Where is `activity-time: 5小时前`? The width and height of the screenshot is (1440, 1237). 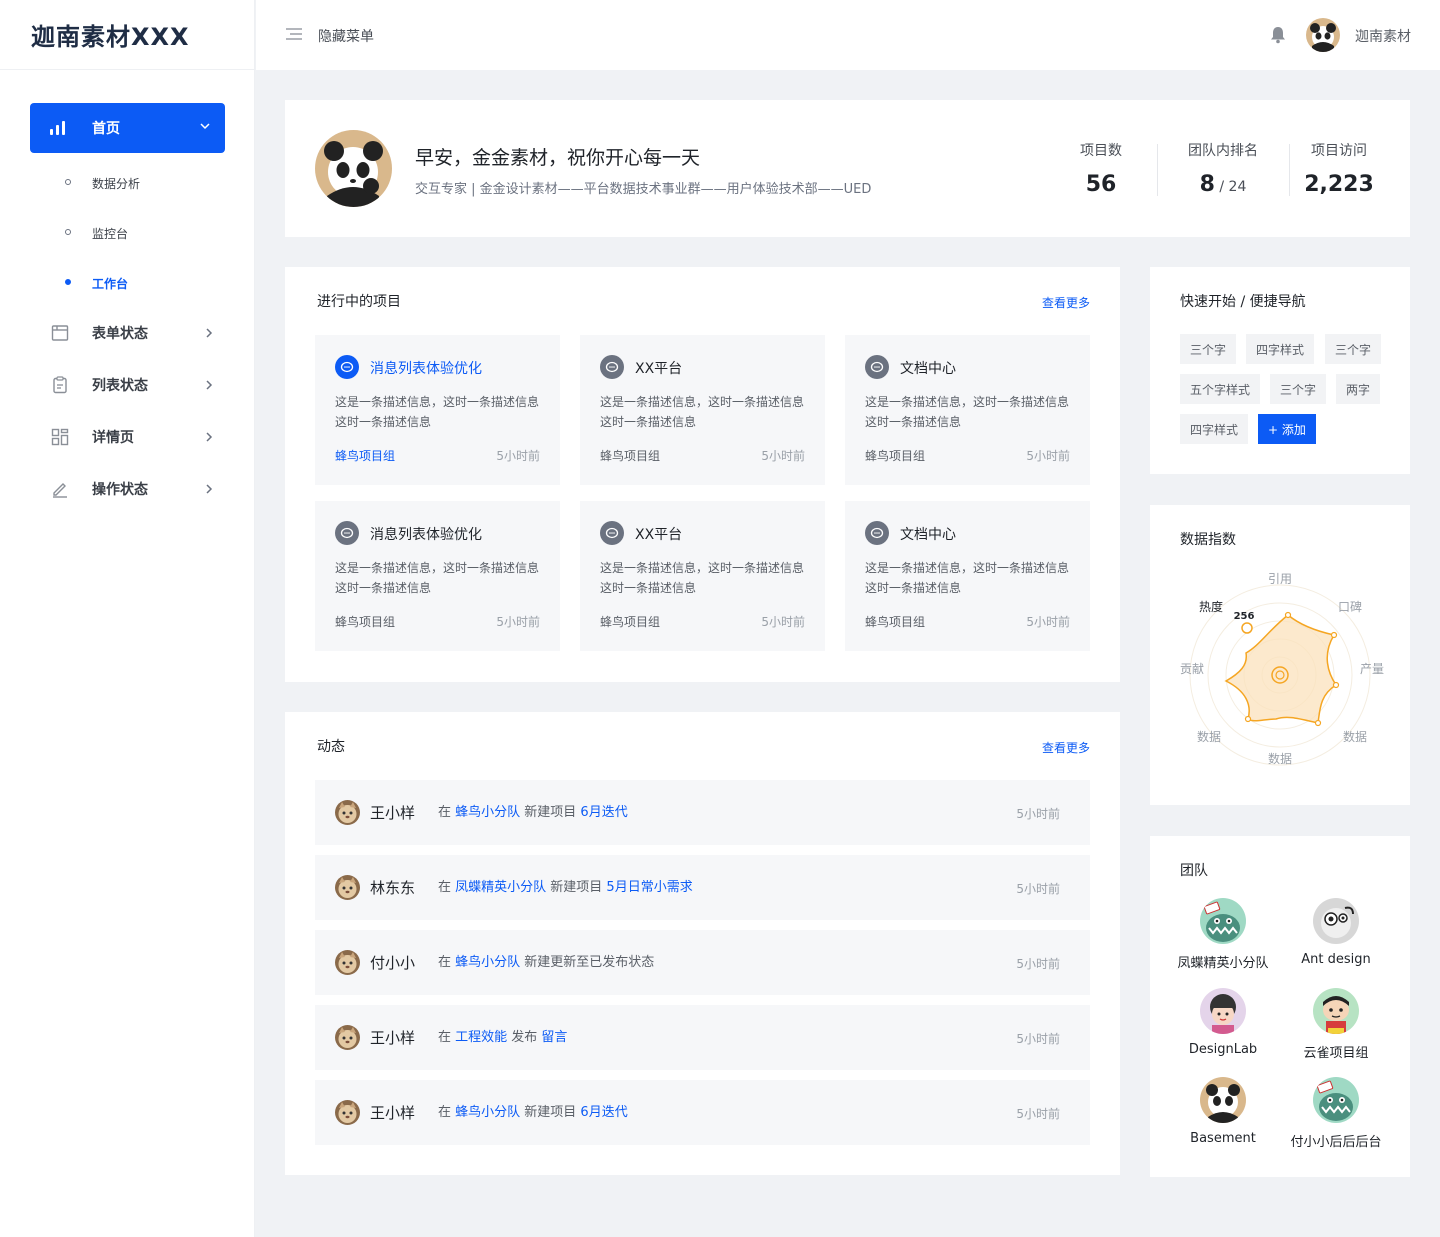 activity-time: 5小时前 is located at coordinates (1038, 814).